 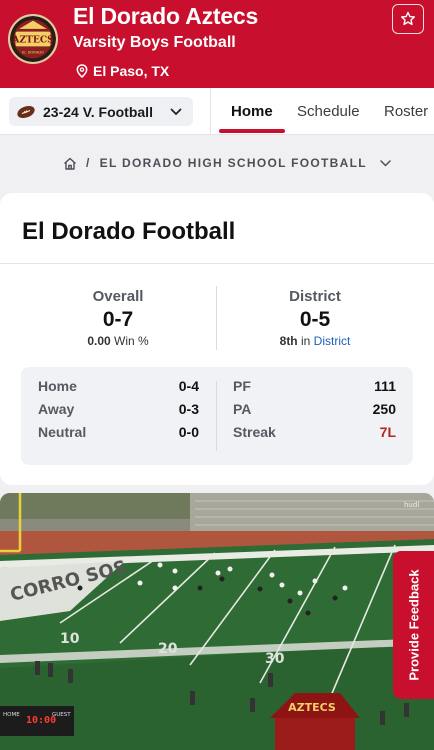 I want to click on split-neutral-label: Neutral, so click(x=62, y=432).